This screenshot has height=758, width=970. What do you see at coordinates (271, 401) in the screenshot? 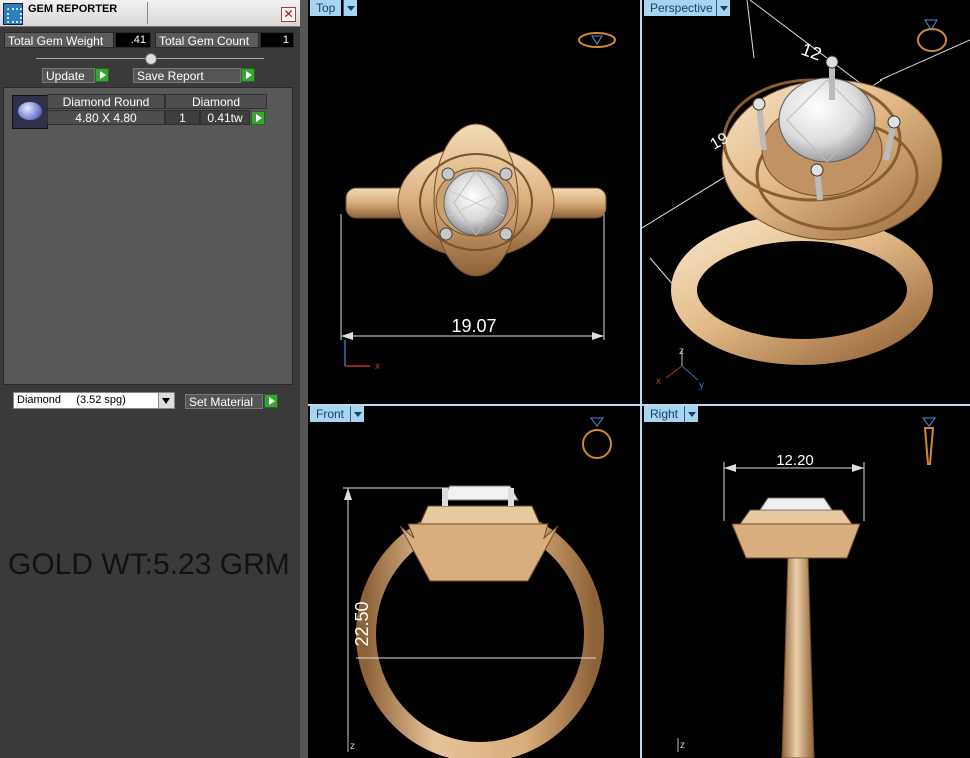
I see `set-material-arrow-icon` at bounding box center [271, 401].